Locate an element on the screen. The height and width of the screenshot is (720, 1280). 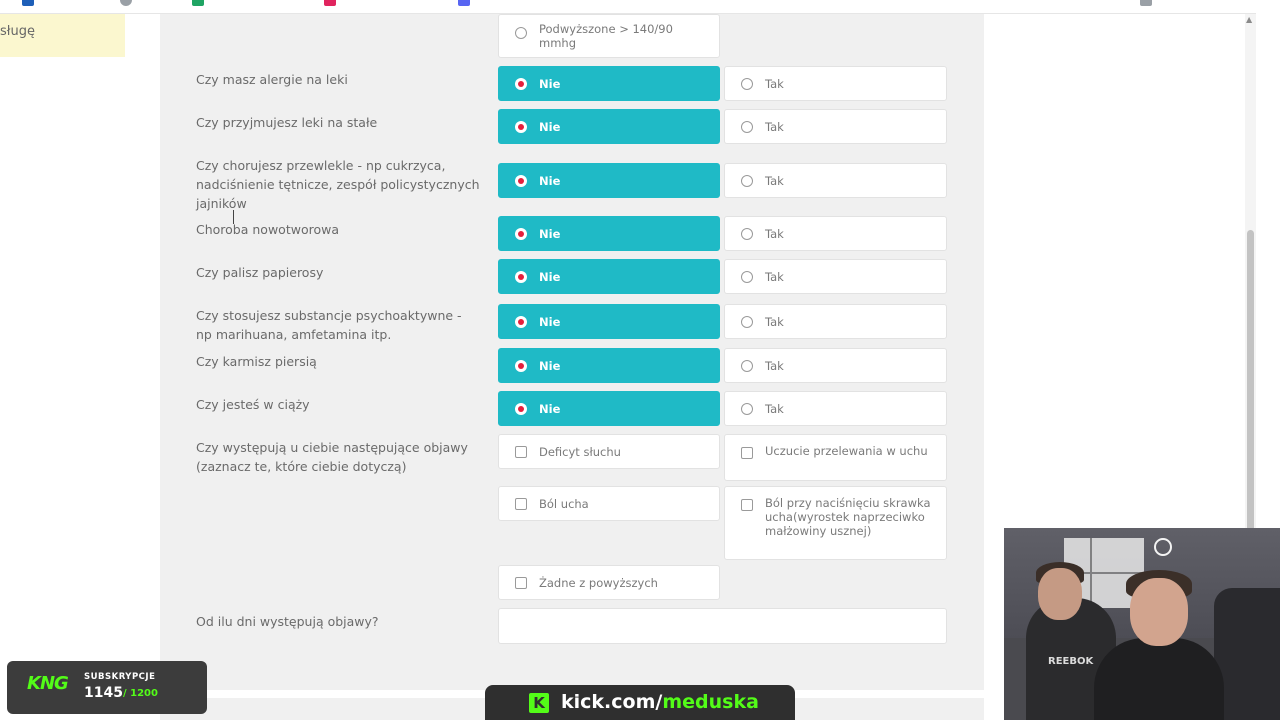
subs-title: SUBSKRYPCJE is located at coordinates (120, 677).